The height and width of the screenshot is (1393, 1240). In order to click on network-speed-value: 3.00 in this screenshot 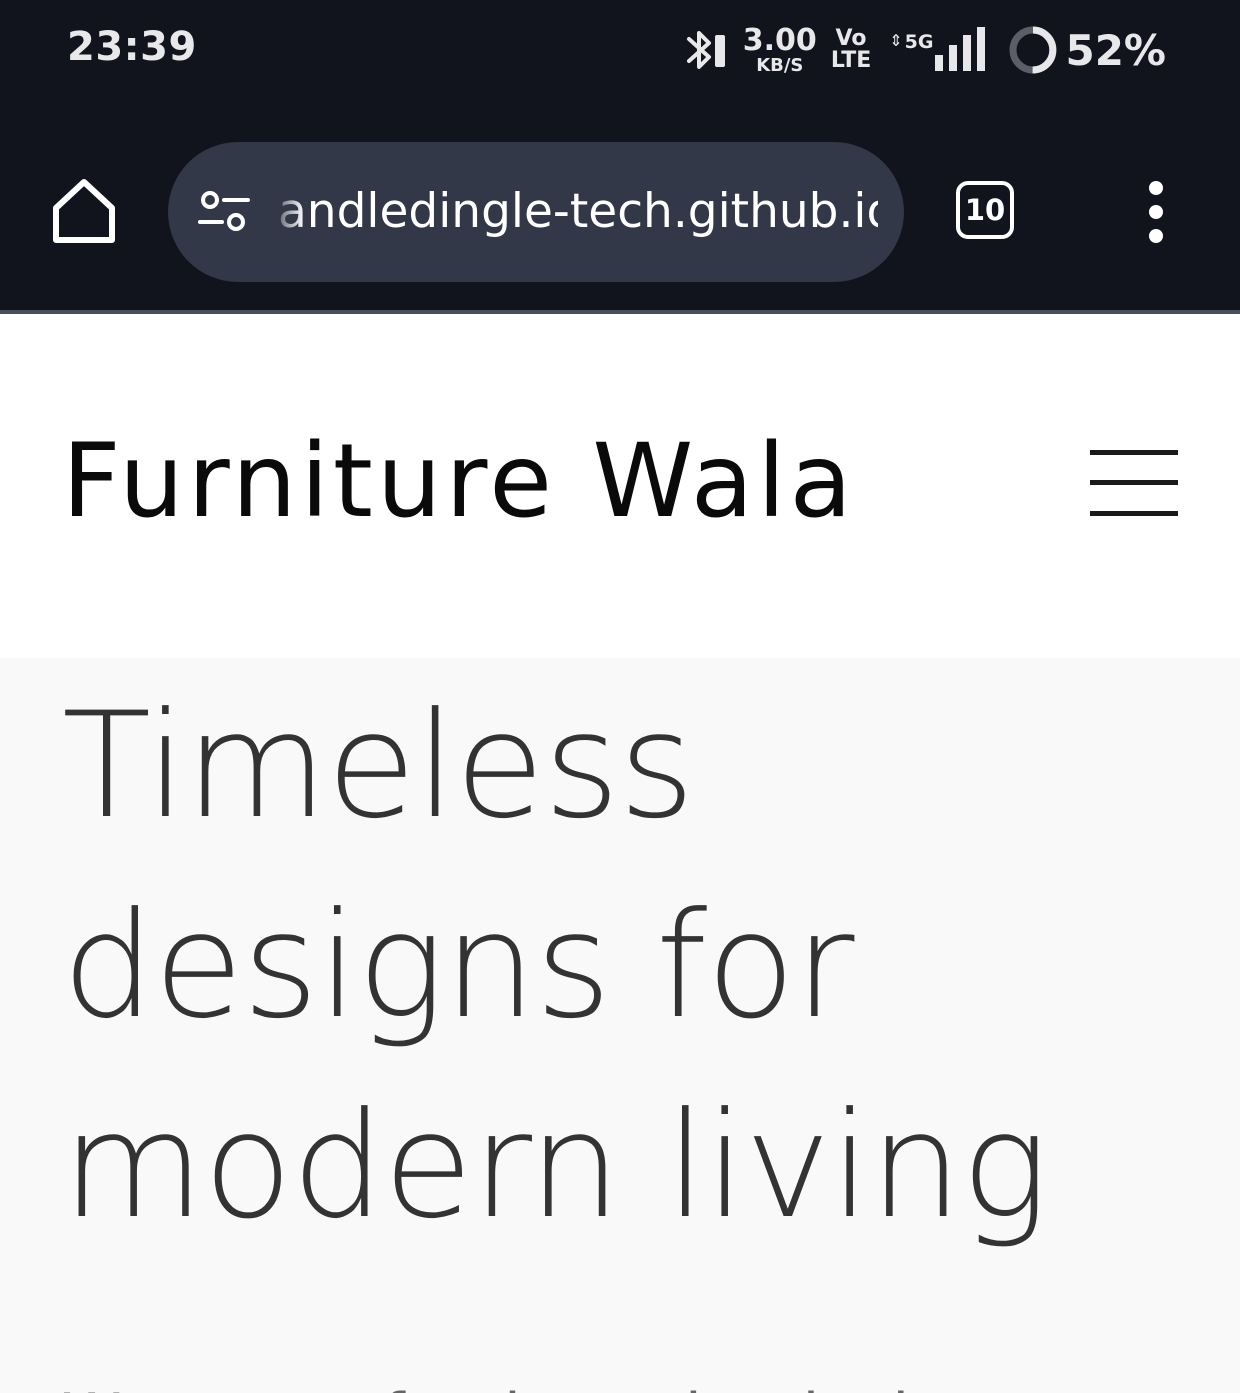, I will do `click(779, 40)`.